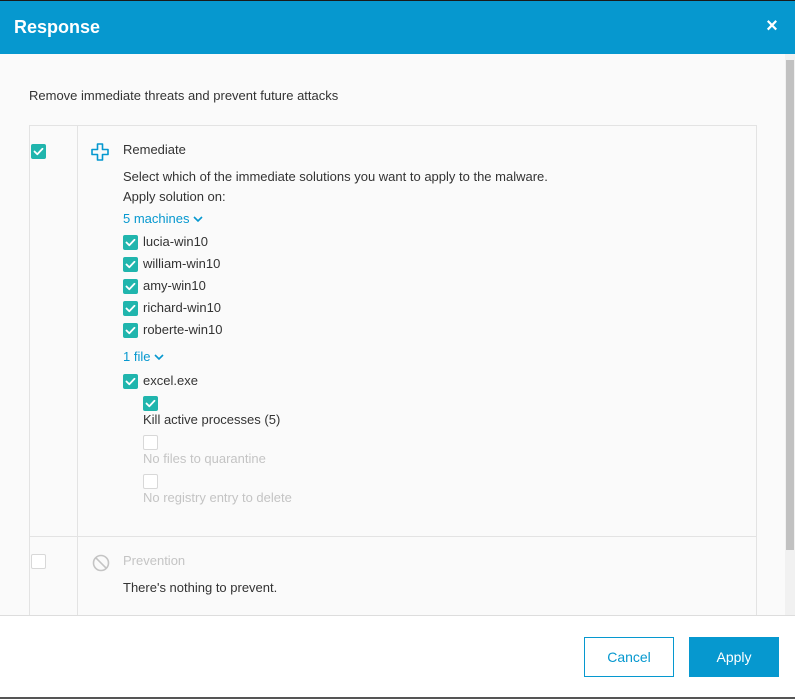 The height and width of the screenshot is (699, 795). What do you see at coordinates (734, 657) in the screenshot?
I see `apply-button: Apply` at bounding box center [734, 657].